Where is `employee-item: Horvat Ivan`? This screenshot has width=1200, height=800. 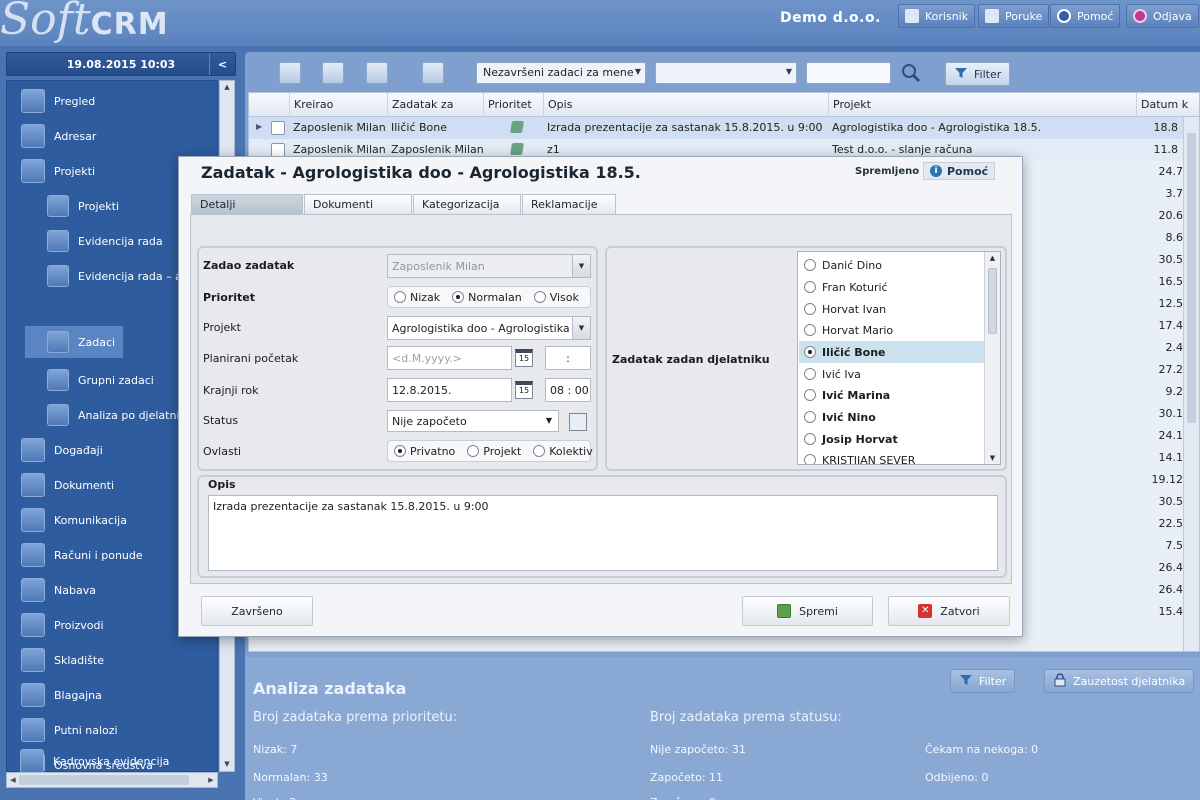
employee-item: Horvat Ivan is located at coordinates (891, 309).